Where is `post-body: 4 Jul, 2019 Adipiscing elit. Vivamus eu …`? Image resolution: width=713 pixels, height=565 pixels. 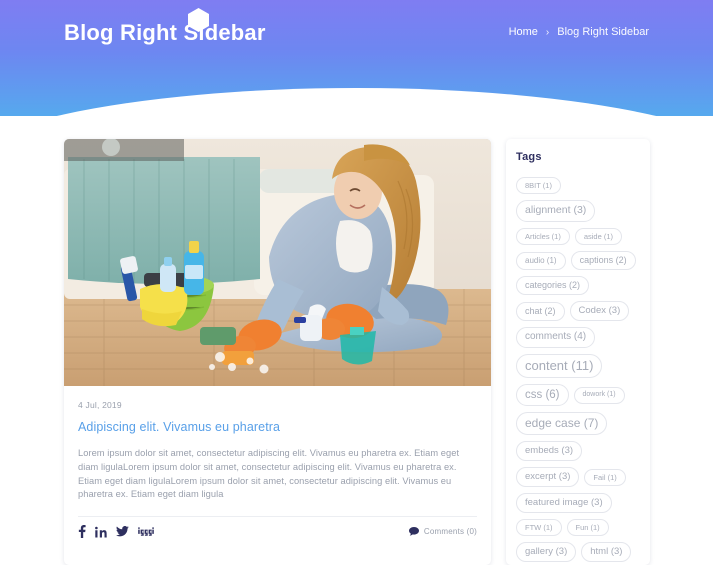 post-body: 4 Jul, 2019 Adipiscing elit. Vivamus eu … is located at coordinates (277, 451).